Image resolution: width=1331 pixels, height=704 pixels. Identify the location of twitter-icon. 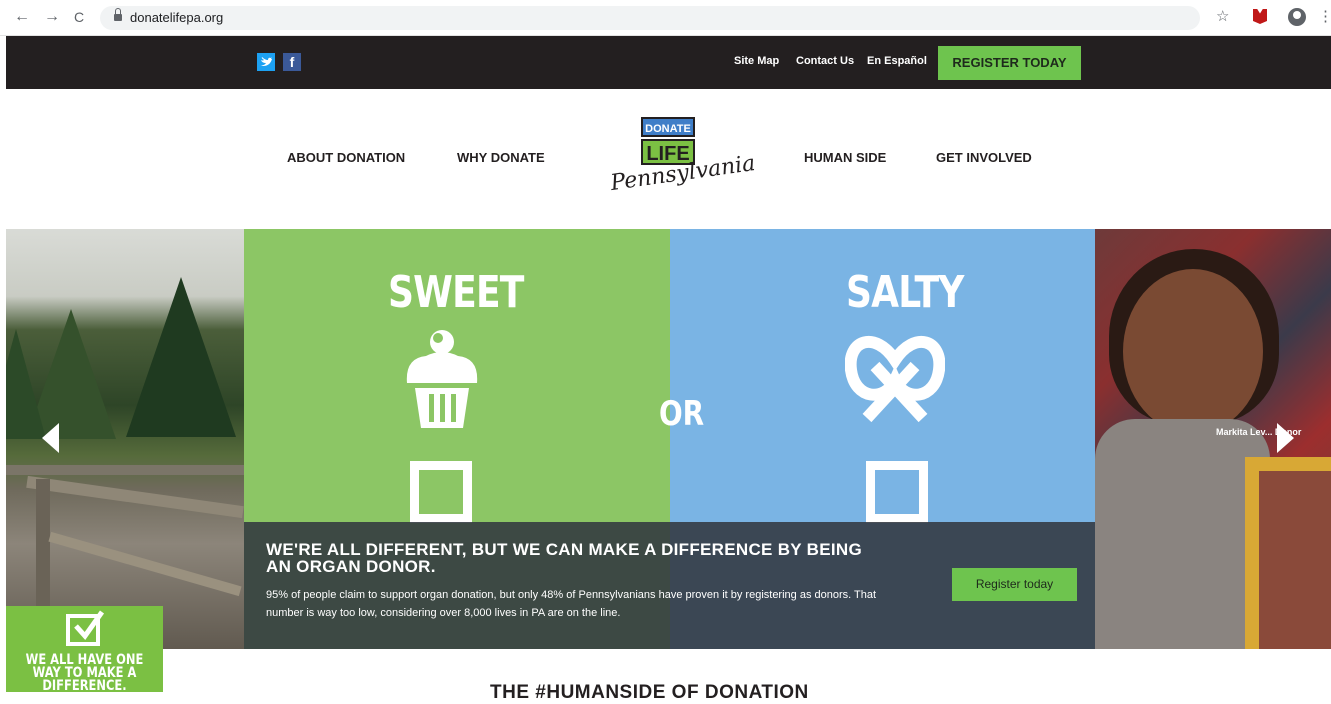
(266, 62).